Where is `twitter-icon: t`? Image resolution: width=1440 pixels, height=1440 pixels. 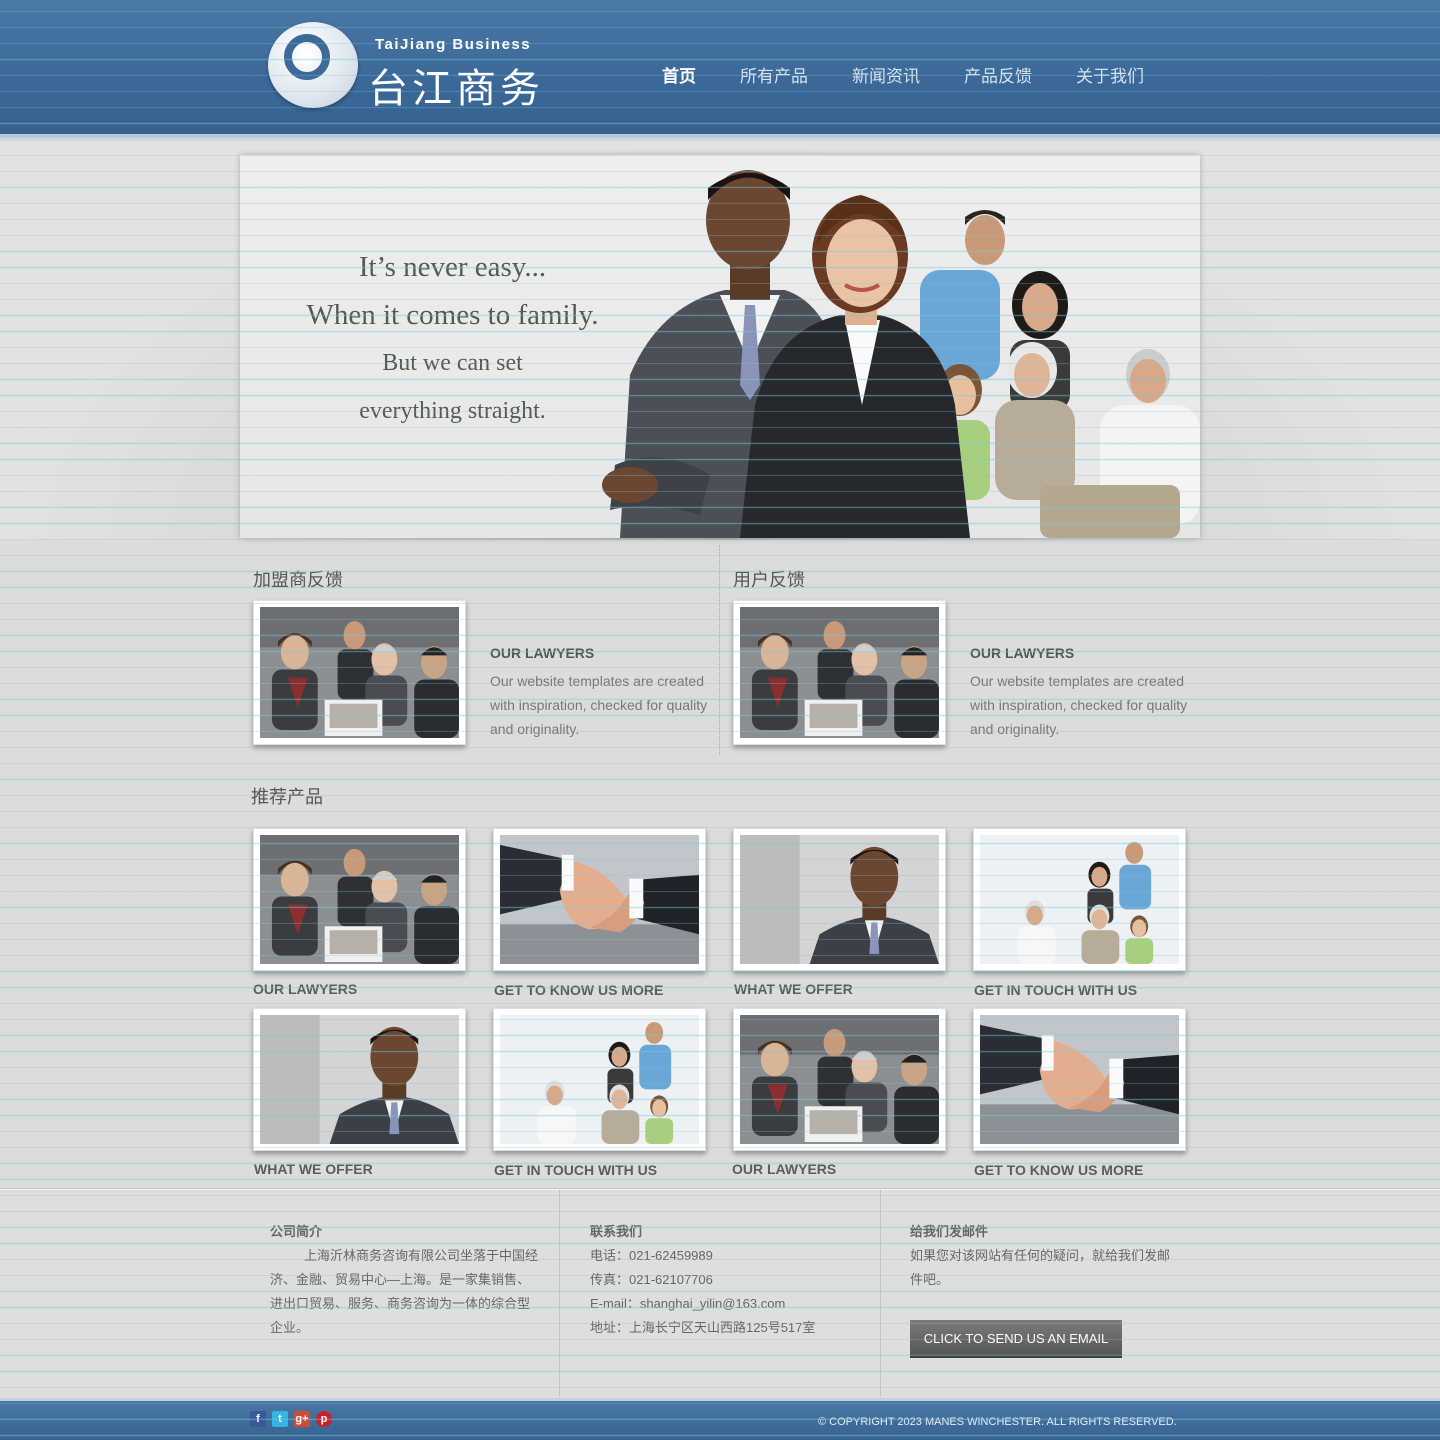
twitter-icon: t is located at coordinates (280, 1419).